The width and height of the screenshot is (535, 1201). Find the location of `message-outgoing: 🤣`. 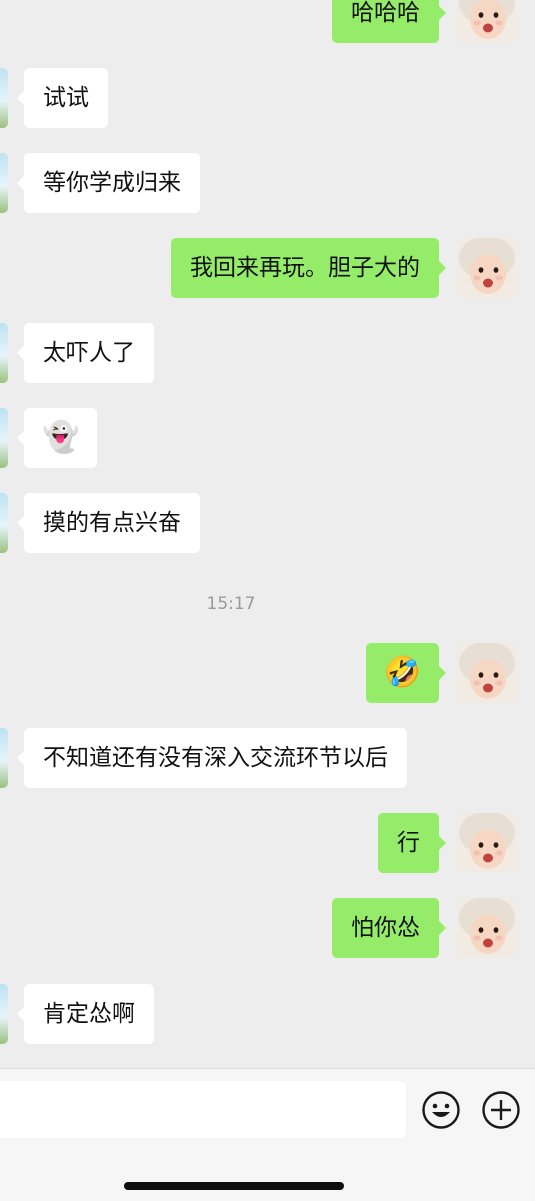

message-outgoing: 🤣 is located at coordinates (441, 673).